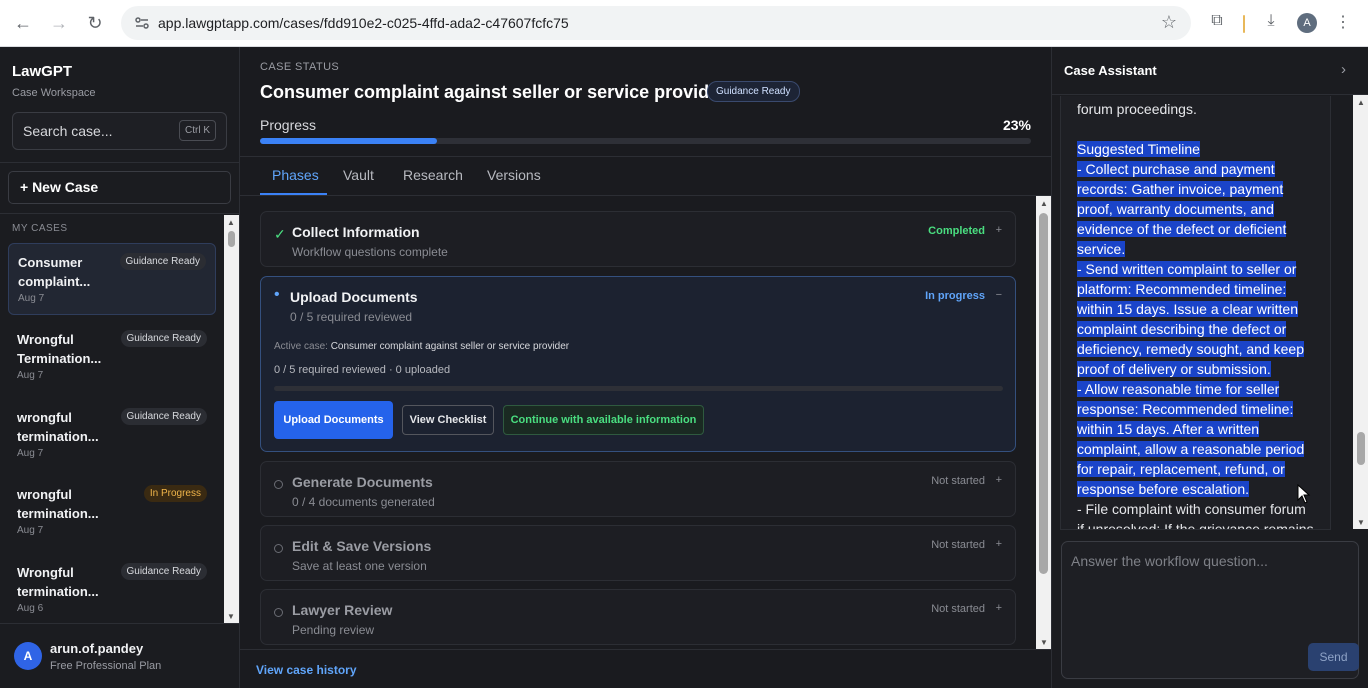  Describe the element at coordinates (59, 24) in the screenshot. I see `forward-icon: →` at that location.